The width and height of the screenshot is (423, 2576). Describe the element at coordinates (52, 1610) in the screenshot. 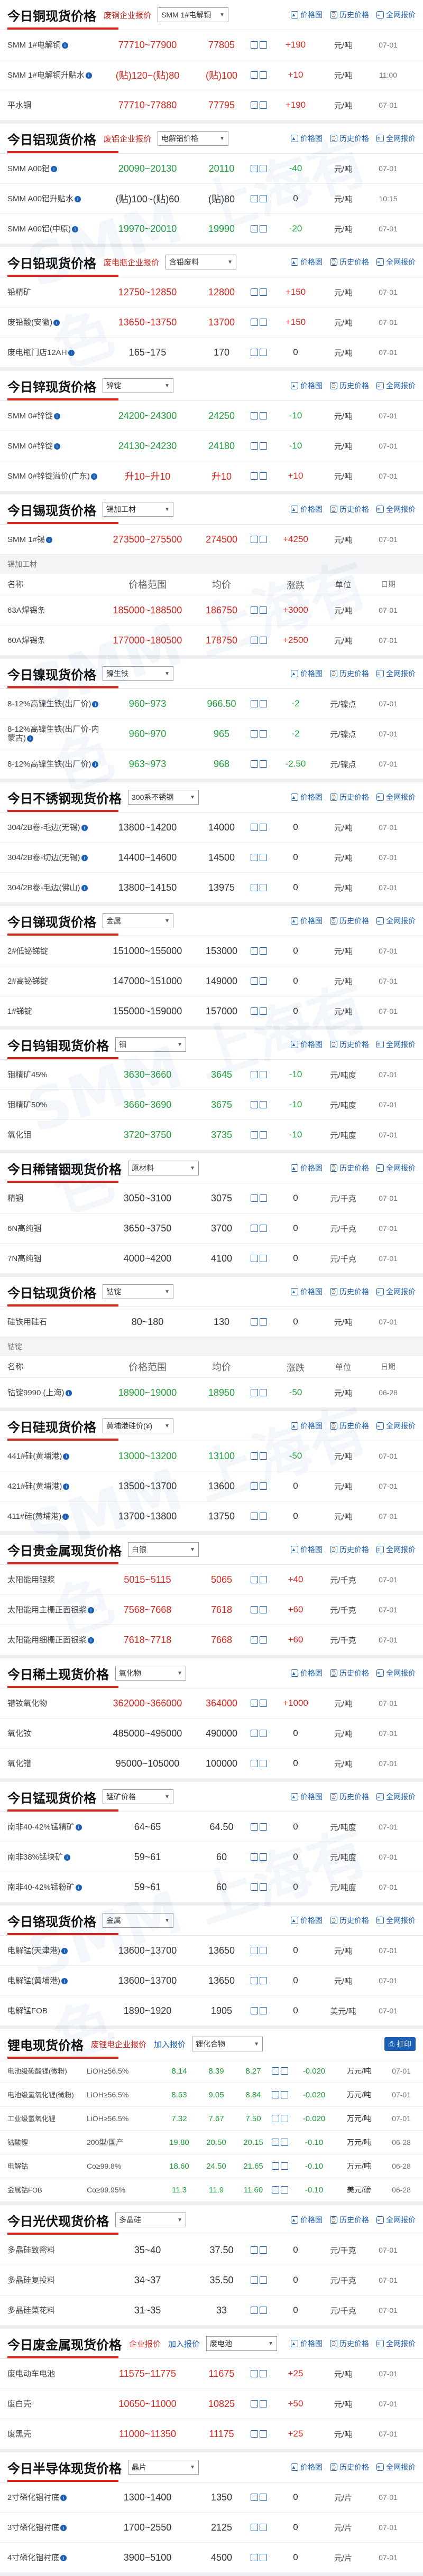

I see `item-name: 太阳能用主栅正面银浆 i` at that location.